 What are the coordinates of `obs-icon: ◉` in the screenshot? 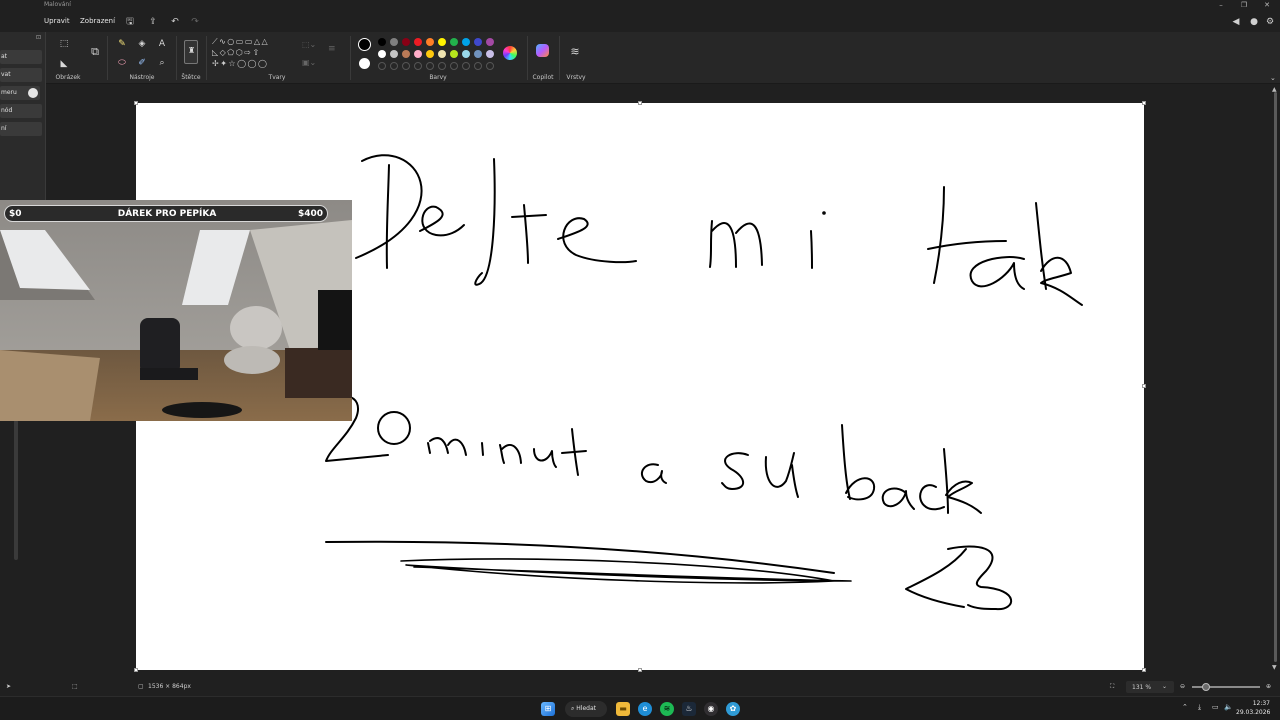 It's located at (711, 709).